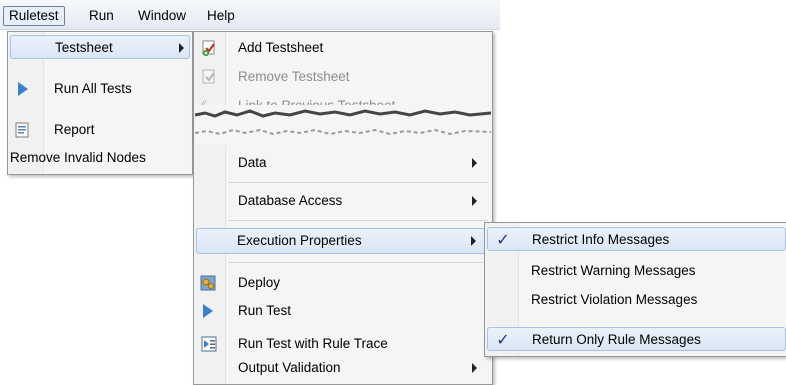  What do you see at coordinates (616, 339) in the screenshot?
I see `menu-item-label: Return Only Rule Messages` at bounding box center [616, 339].